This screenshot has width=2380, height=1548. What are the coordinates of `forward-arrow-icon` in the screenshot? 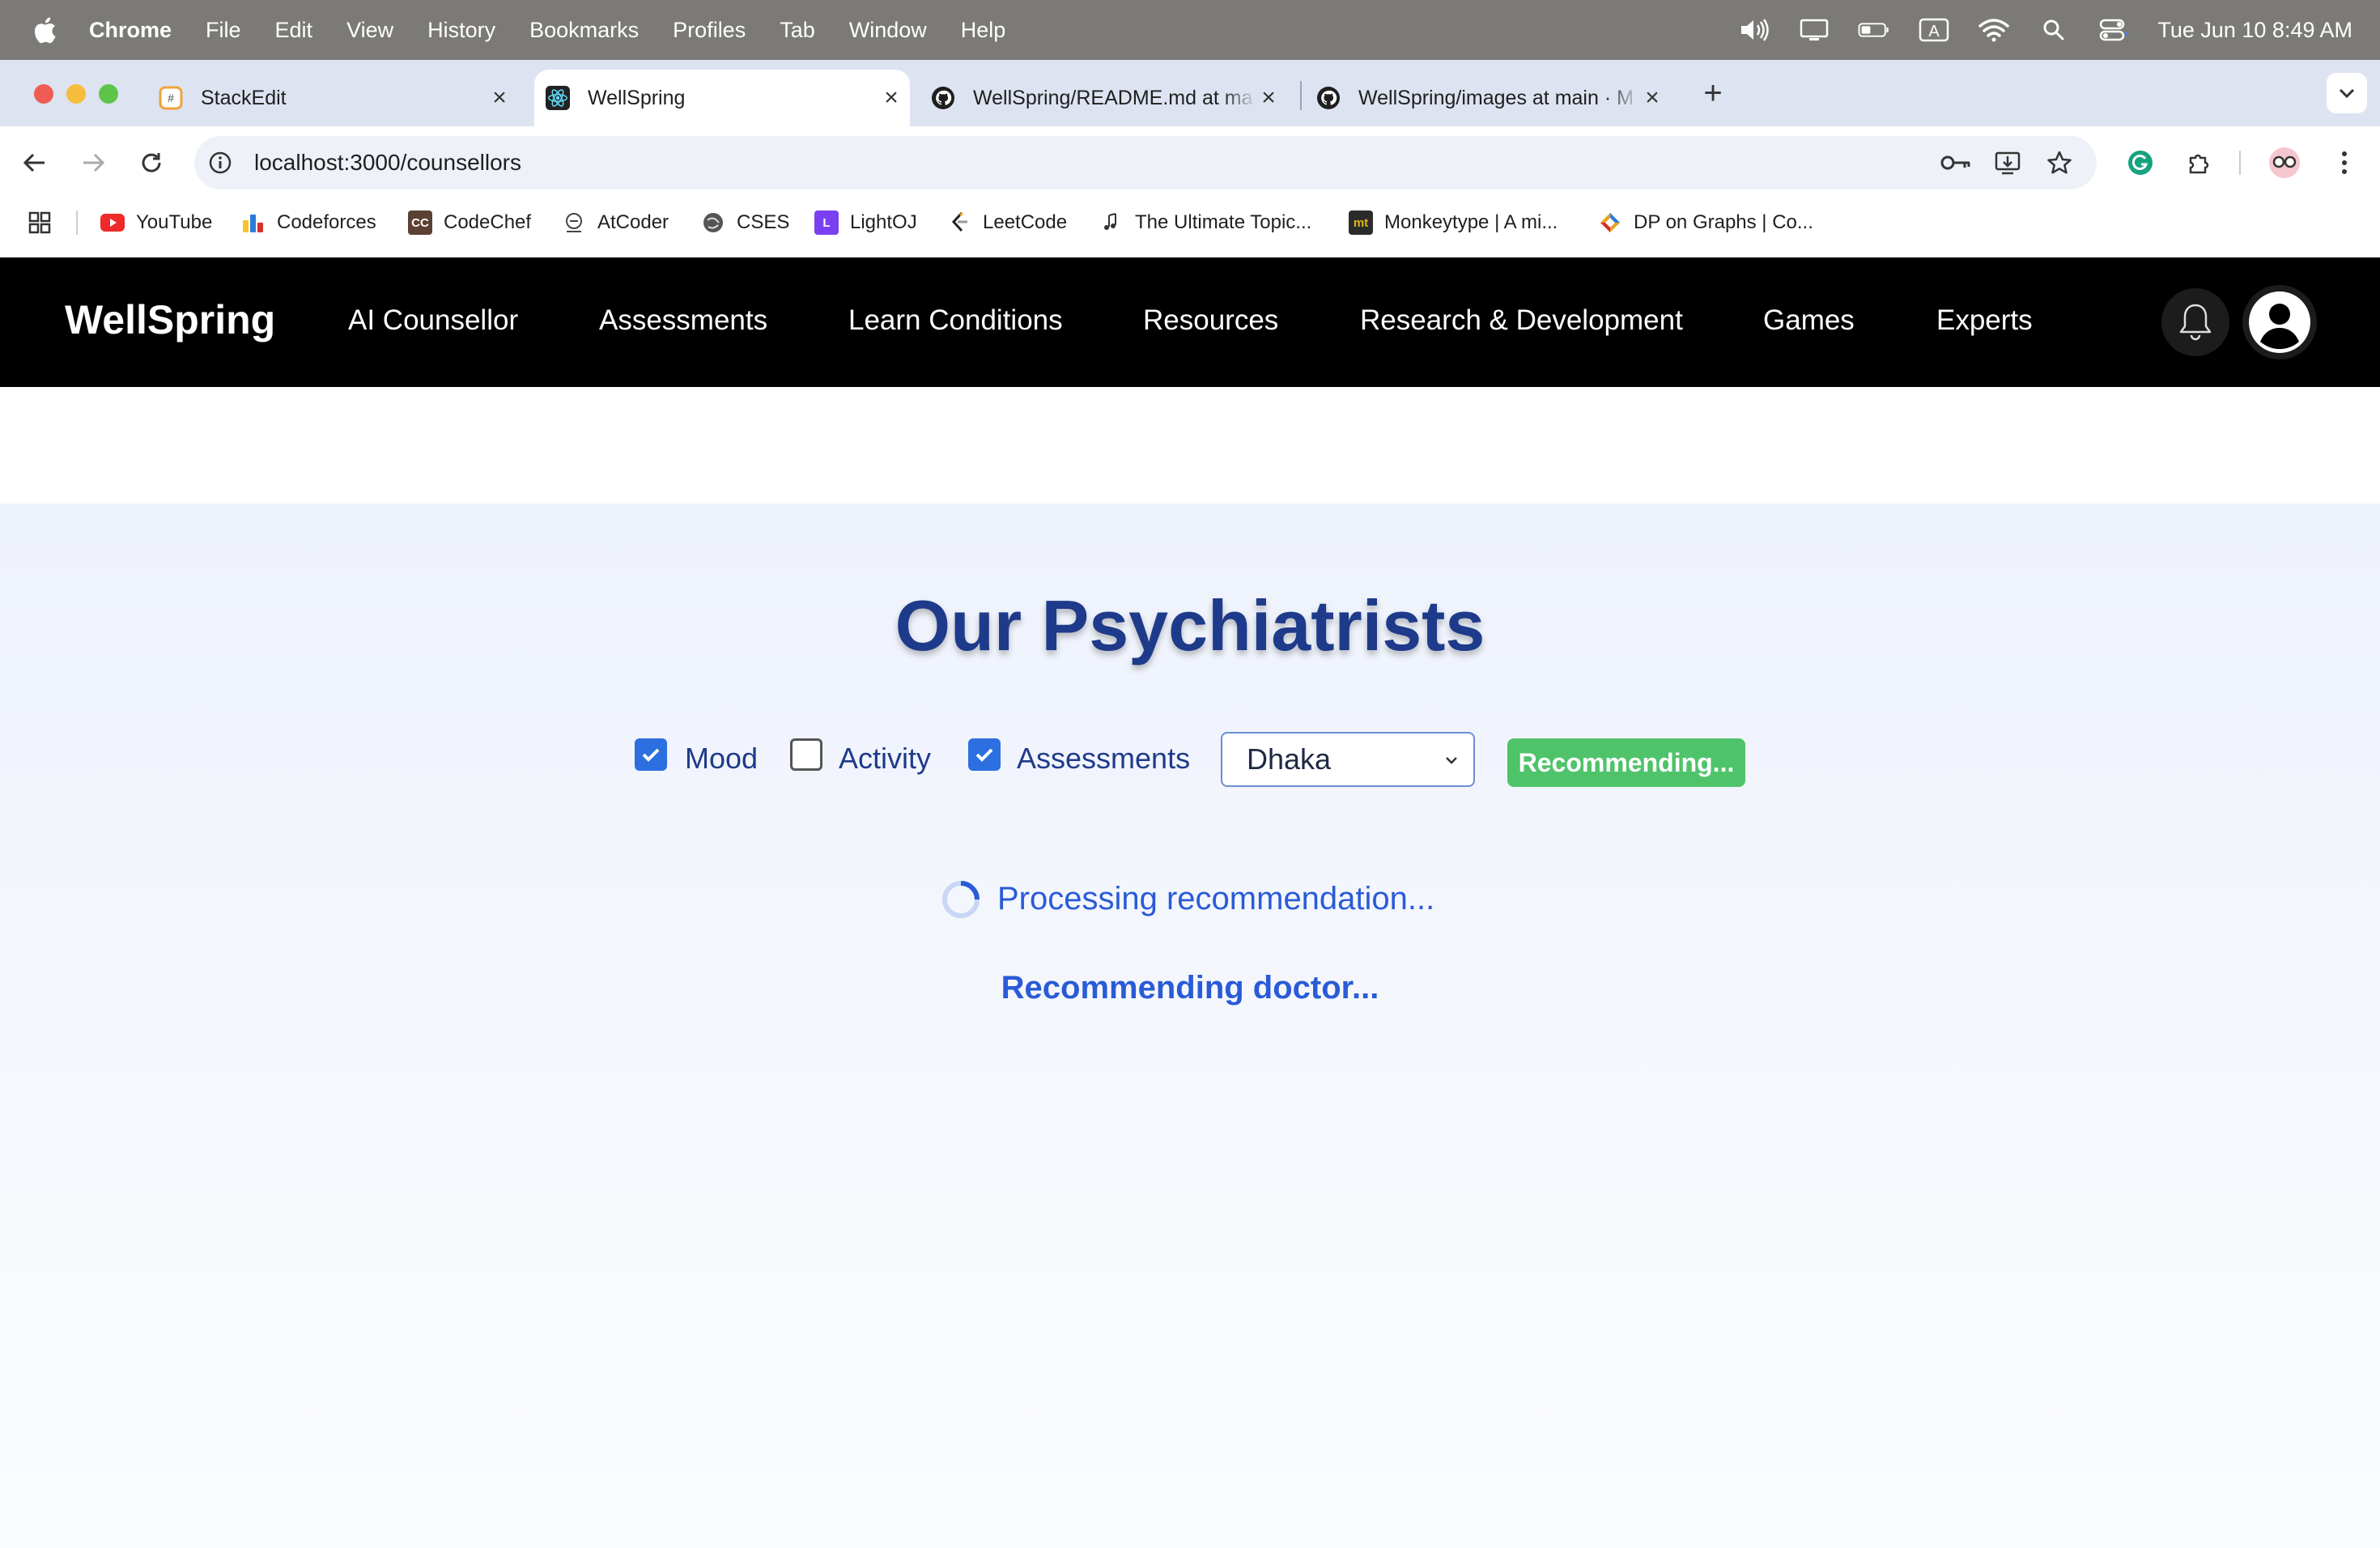 It's located at (94, 162).